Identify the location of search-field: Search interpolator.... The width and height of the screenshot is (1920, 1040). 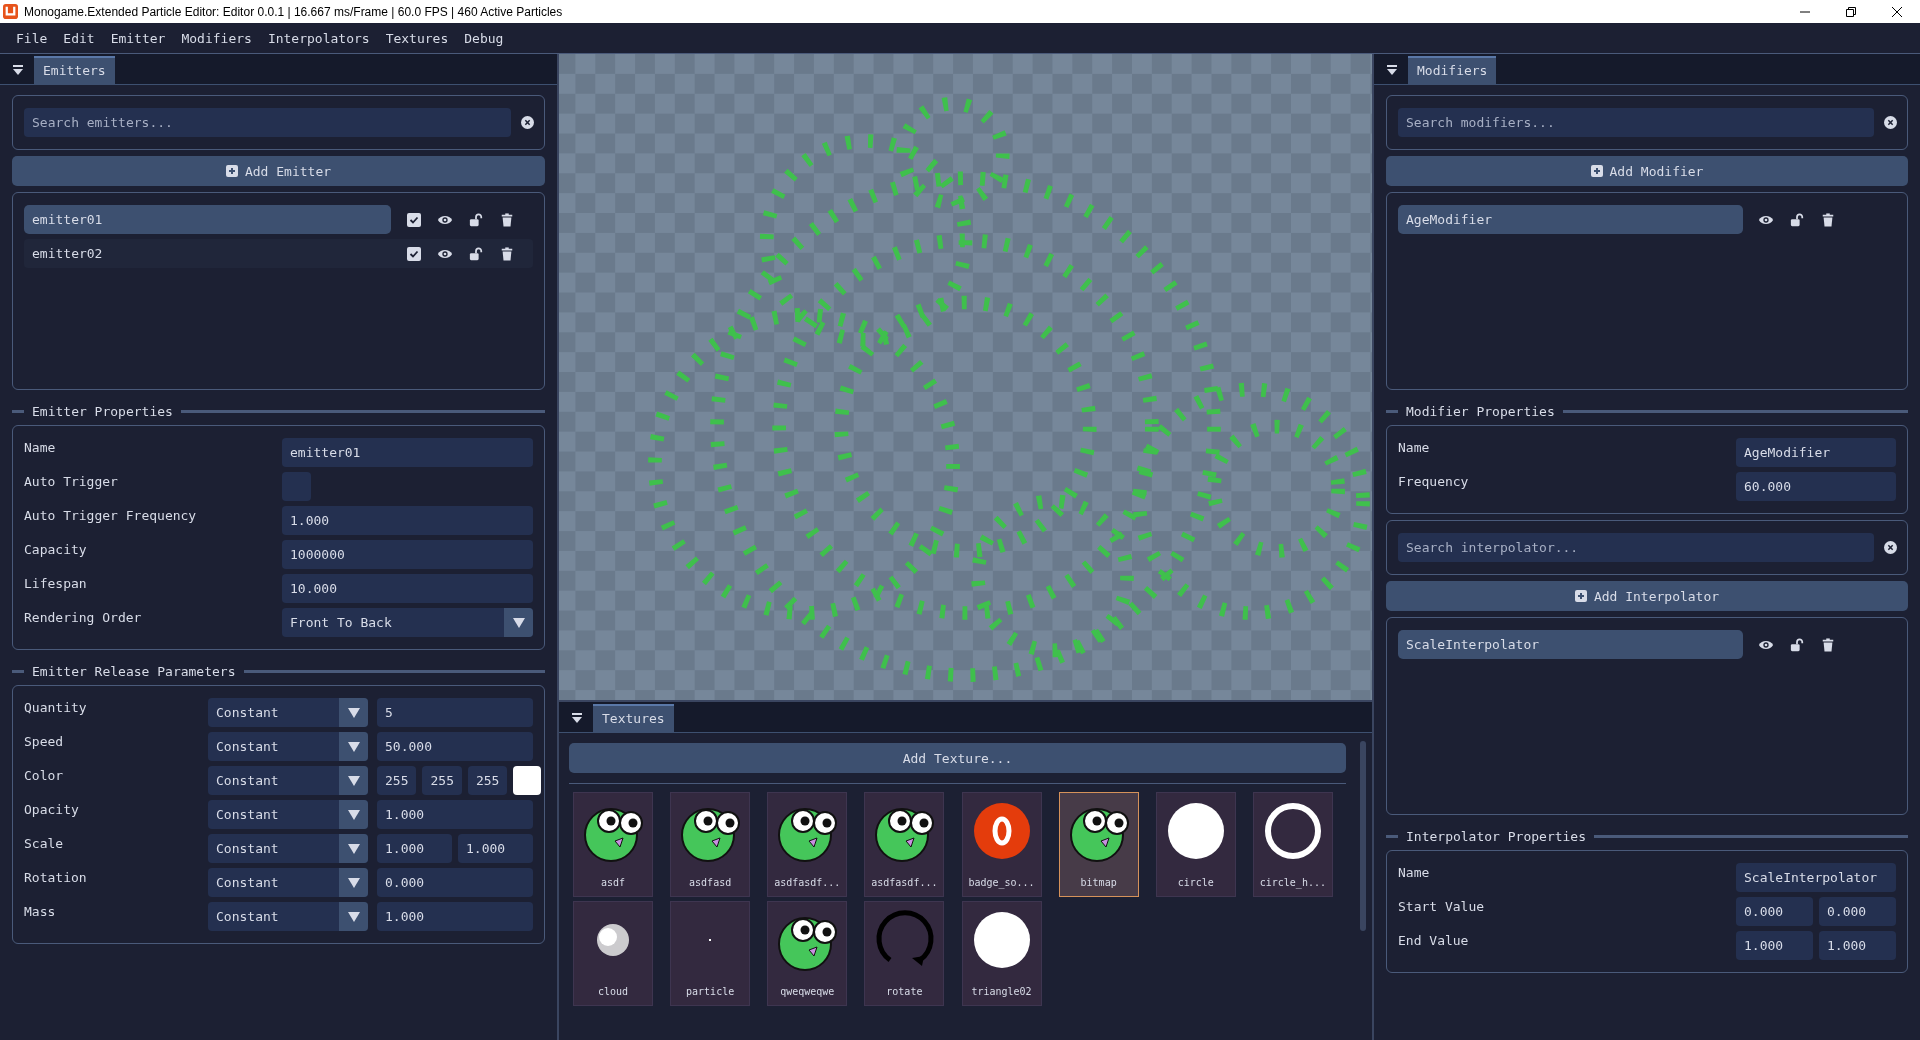
(1636, 547).